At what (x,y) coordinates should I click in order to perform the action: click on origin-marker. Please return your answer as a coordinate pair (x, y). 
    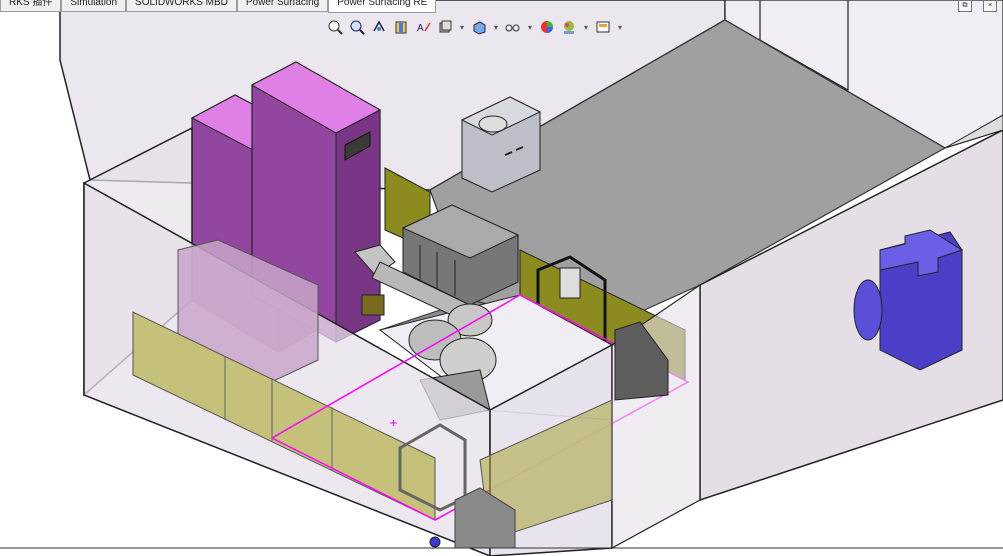
    Looking at the image, I should click on (435, 542).